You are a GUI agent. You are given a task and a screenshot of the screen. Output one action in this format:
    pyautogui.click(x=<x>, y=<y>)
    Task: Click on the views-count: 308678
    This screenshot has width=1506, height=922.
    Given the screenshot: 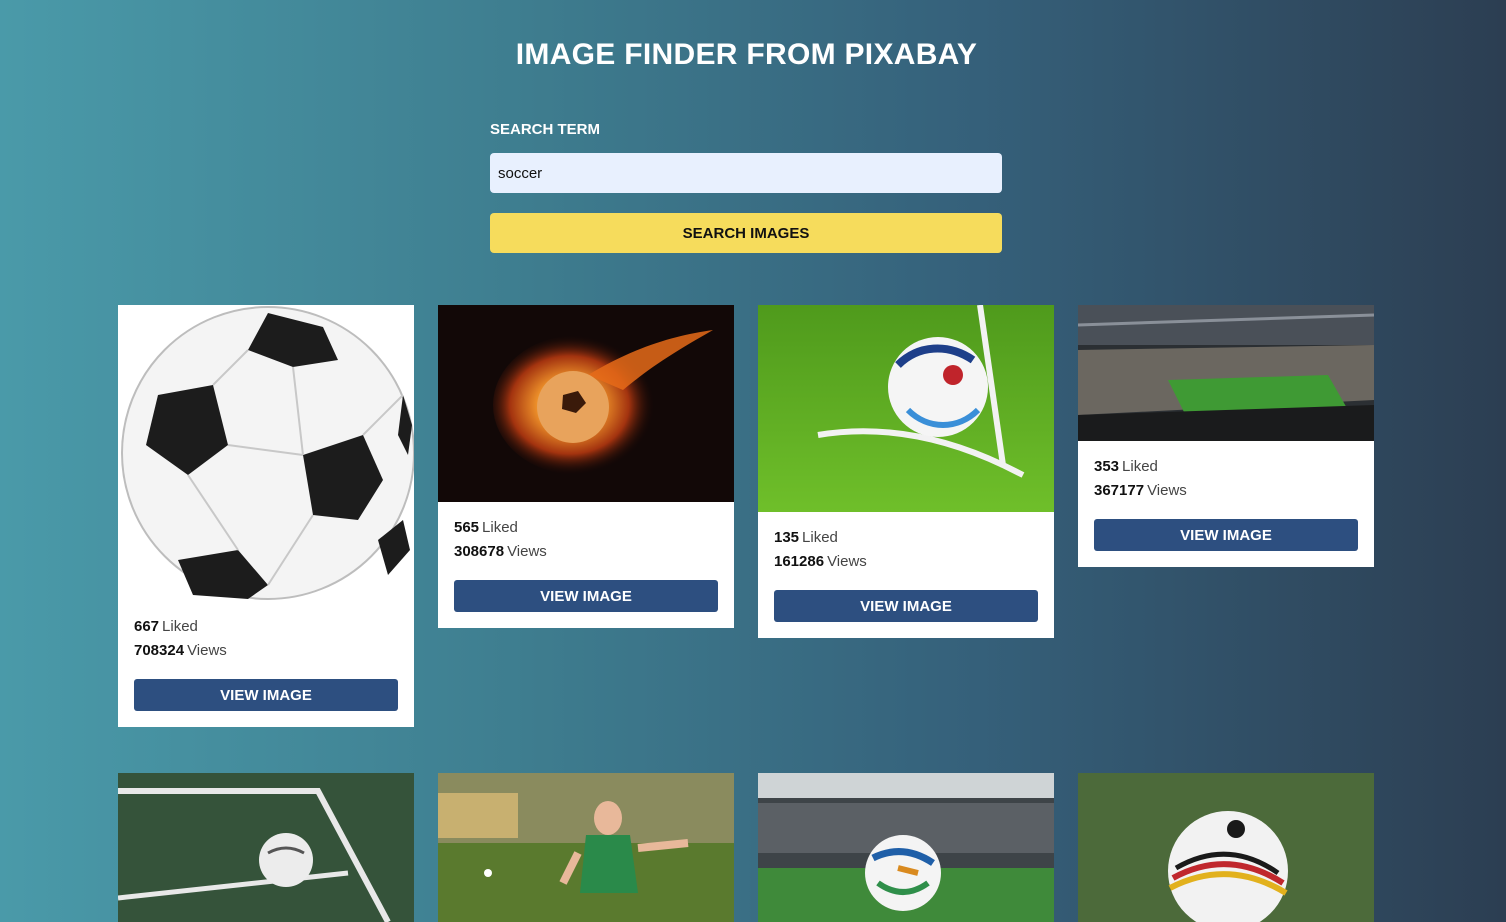 What is the action you would take?
    pyautogui.click(x=479, y=551)
    